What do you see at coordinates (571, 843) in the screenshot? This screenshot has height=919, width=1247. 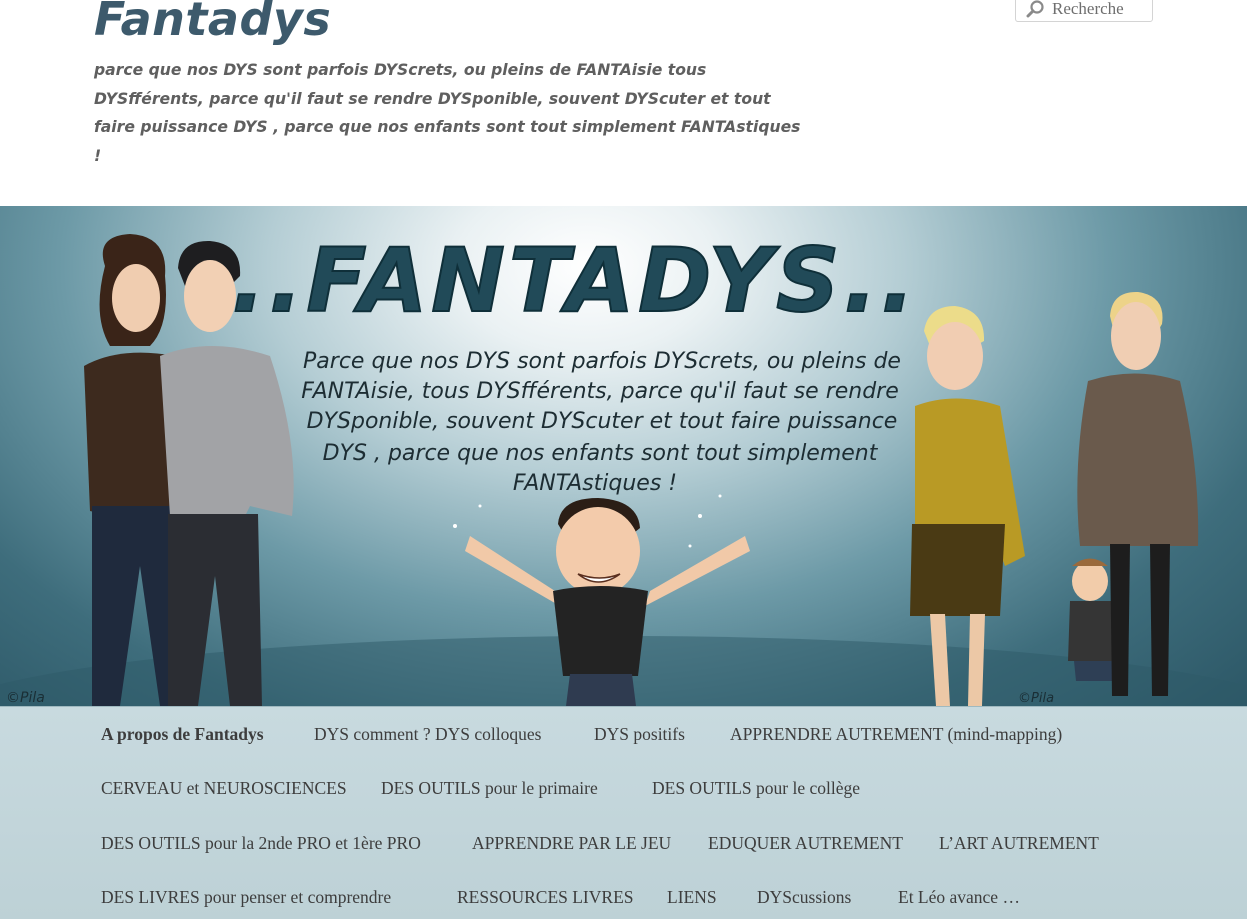 I see `nav-item-apprendre-jeu: APPRENDRE PAR LE JEU` at bounding box center [571, 843].